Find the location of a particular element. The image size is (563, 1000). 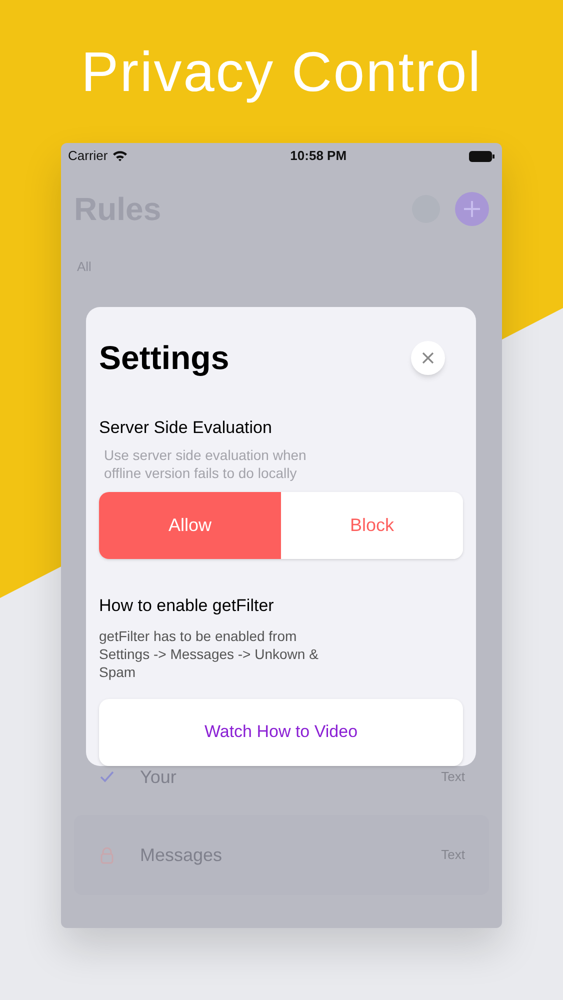

close-button is located at coordinates (428, 357).